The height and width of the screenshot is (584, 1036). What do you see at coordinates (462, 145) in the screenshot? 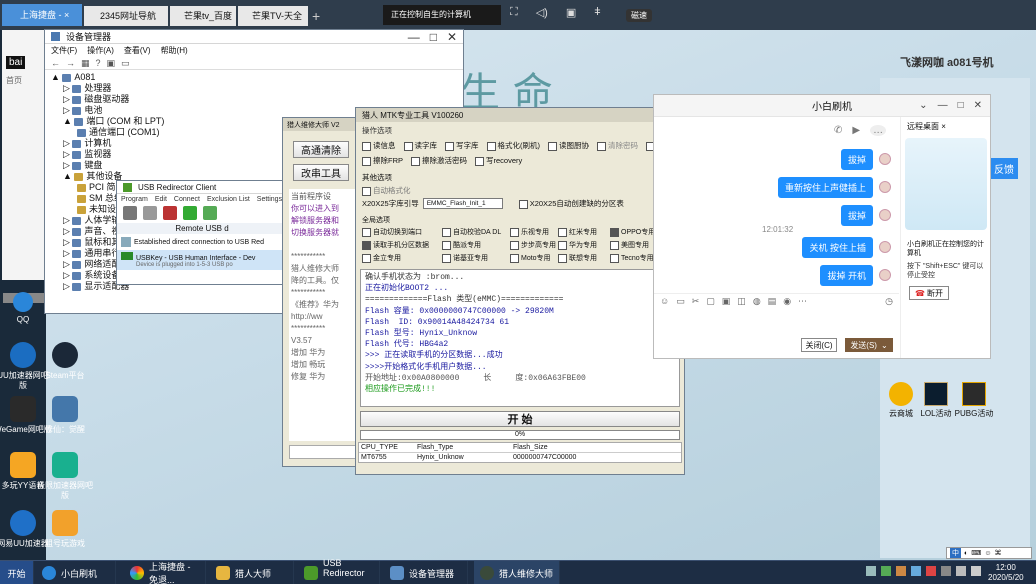
I see `op-checkbox: 写字库` at bounding box center [462, 145].